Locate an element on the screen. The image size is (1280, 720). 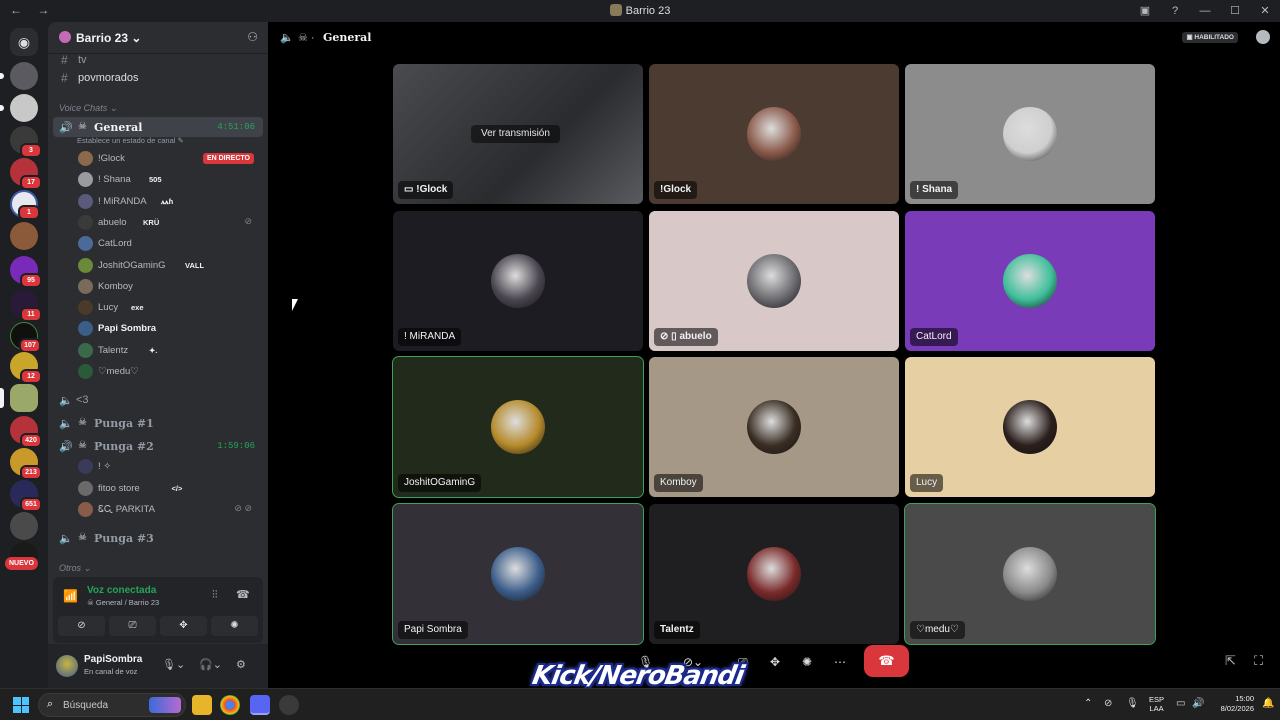
category-voice-chats: Voice Chats ⌄ is located at coordinates (88, 108).